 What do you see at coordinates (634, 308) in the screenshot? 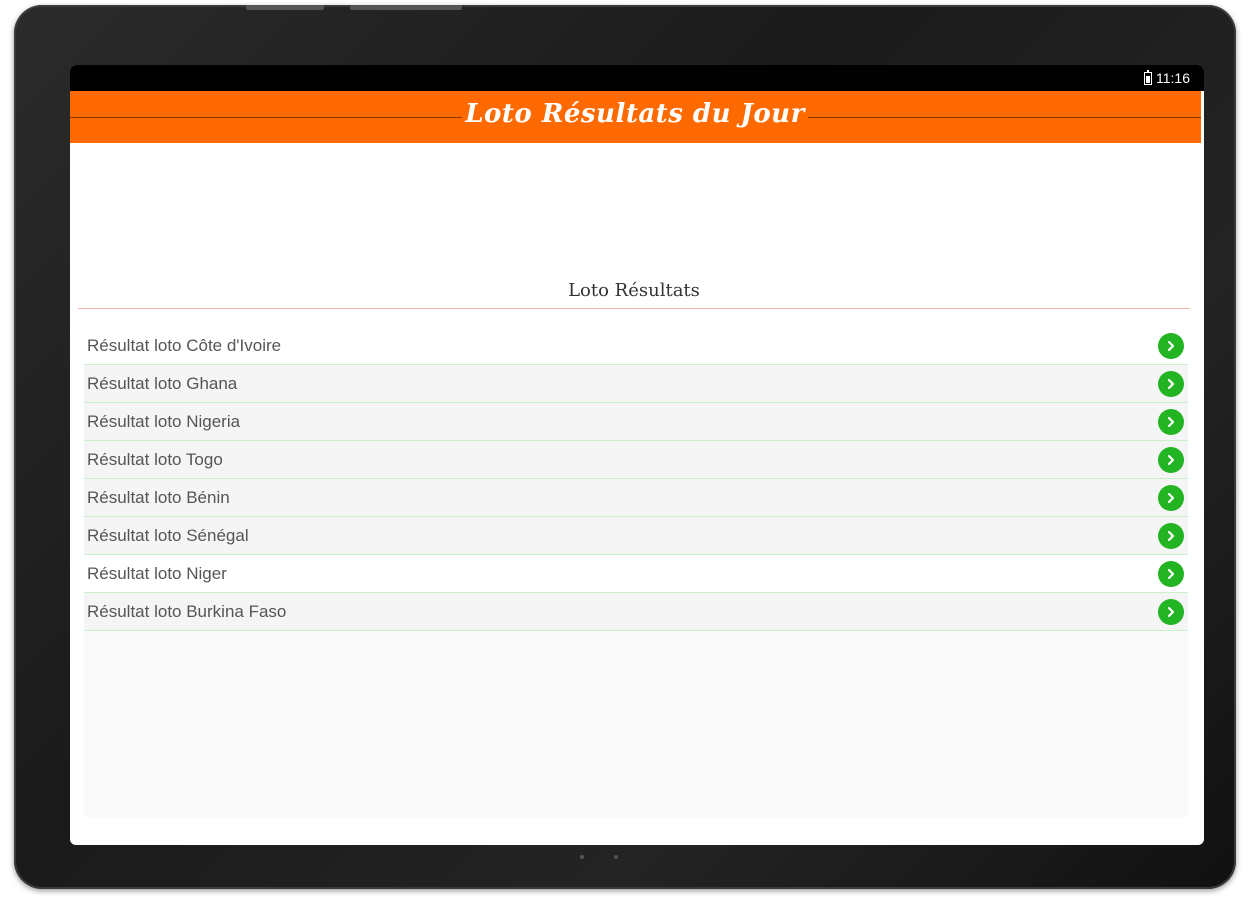
I see `section-divider` at bounding box center [634, 308].